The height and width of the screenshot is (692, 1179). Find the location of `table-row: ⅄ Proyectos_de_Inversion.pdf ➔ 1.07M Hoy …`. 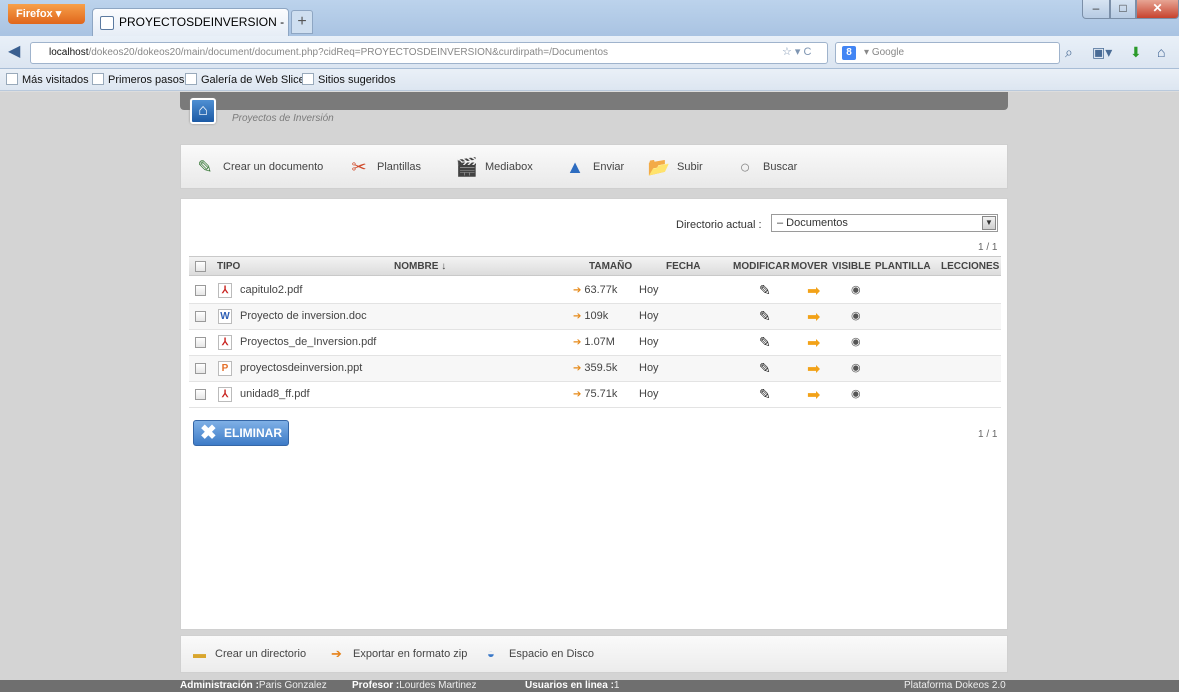

table-row: ⅄ Proyectos_de_Inversion.pdf ➔ 1.07M Hoy … is located at coordinates (595, 343).